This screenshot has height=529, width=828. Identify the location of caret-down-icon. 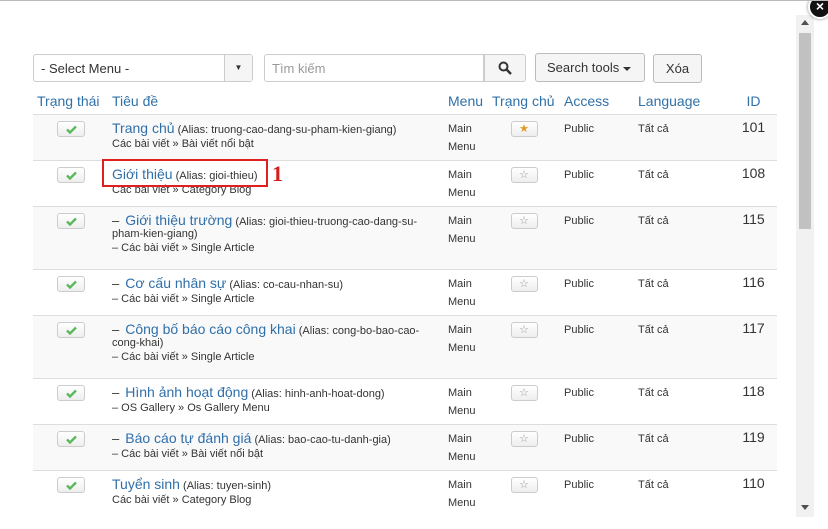
(627, 68).